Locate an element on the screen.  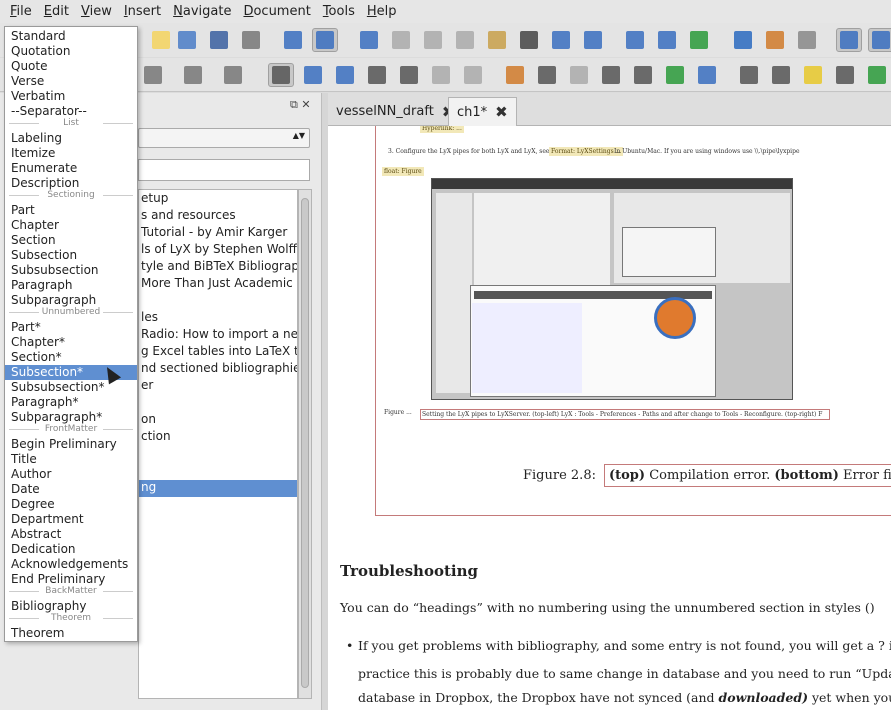
outline-item: ction is located at coordinates (155, 437).